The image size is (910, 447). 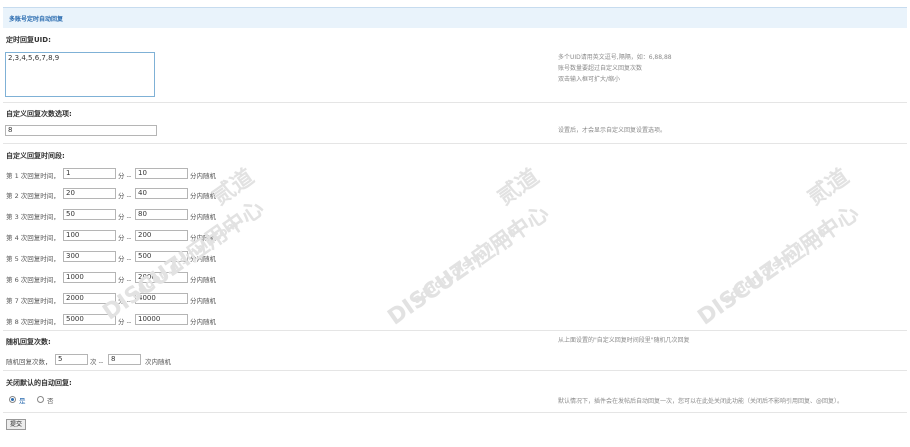 I want to click on random-mid-text: 次 --, so click(x=97, y=362).